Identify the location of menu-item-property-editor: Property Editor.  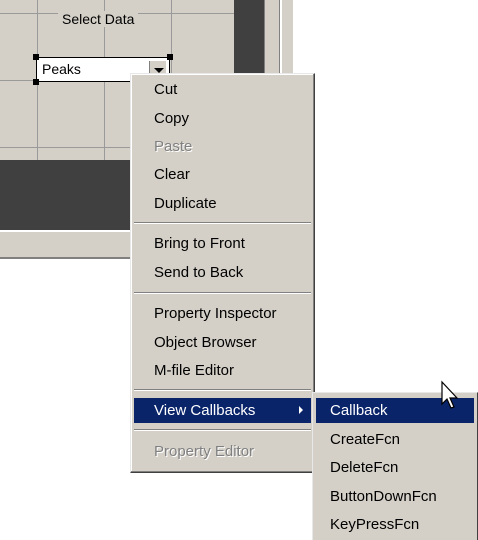
(204, 451).